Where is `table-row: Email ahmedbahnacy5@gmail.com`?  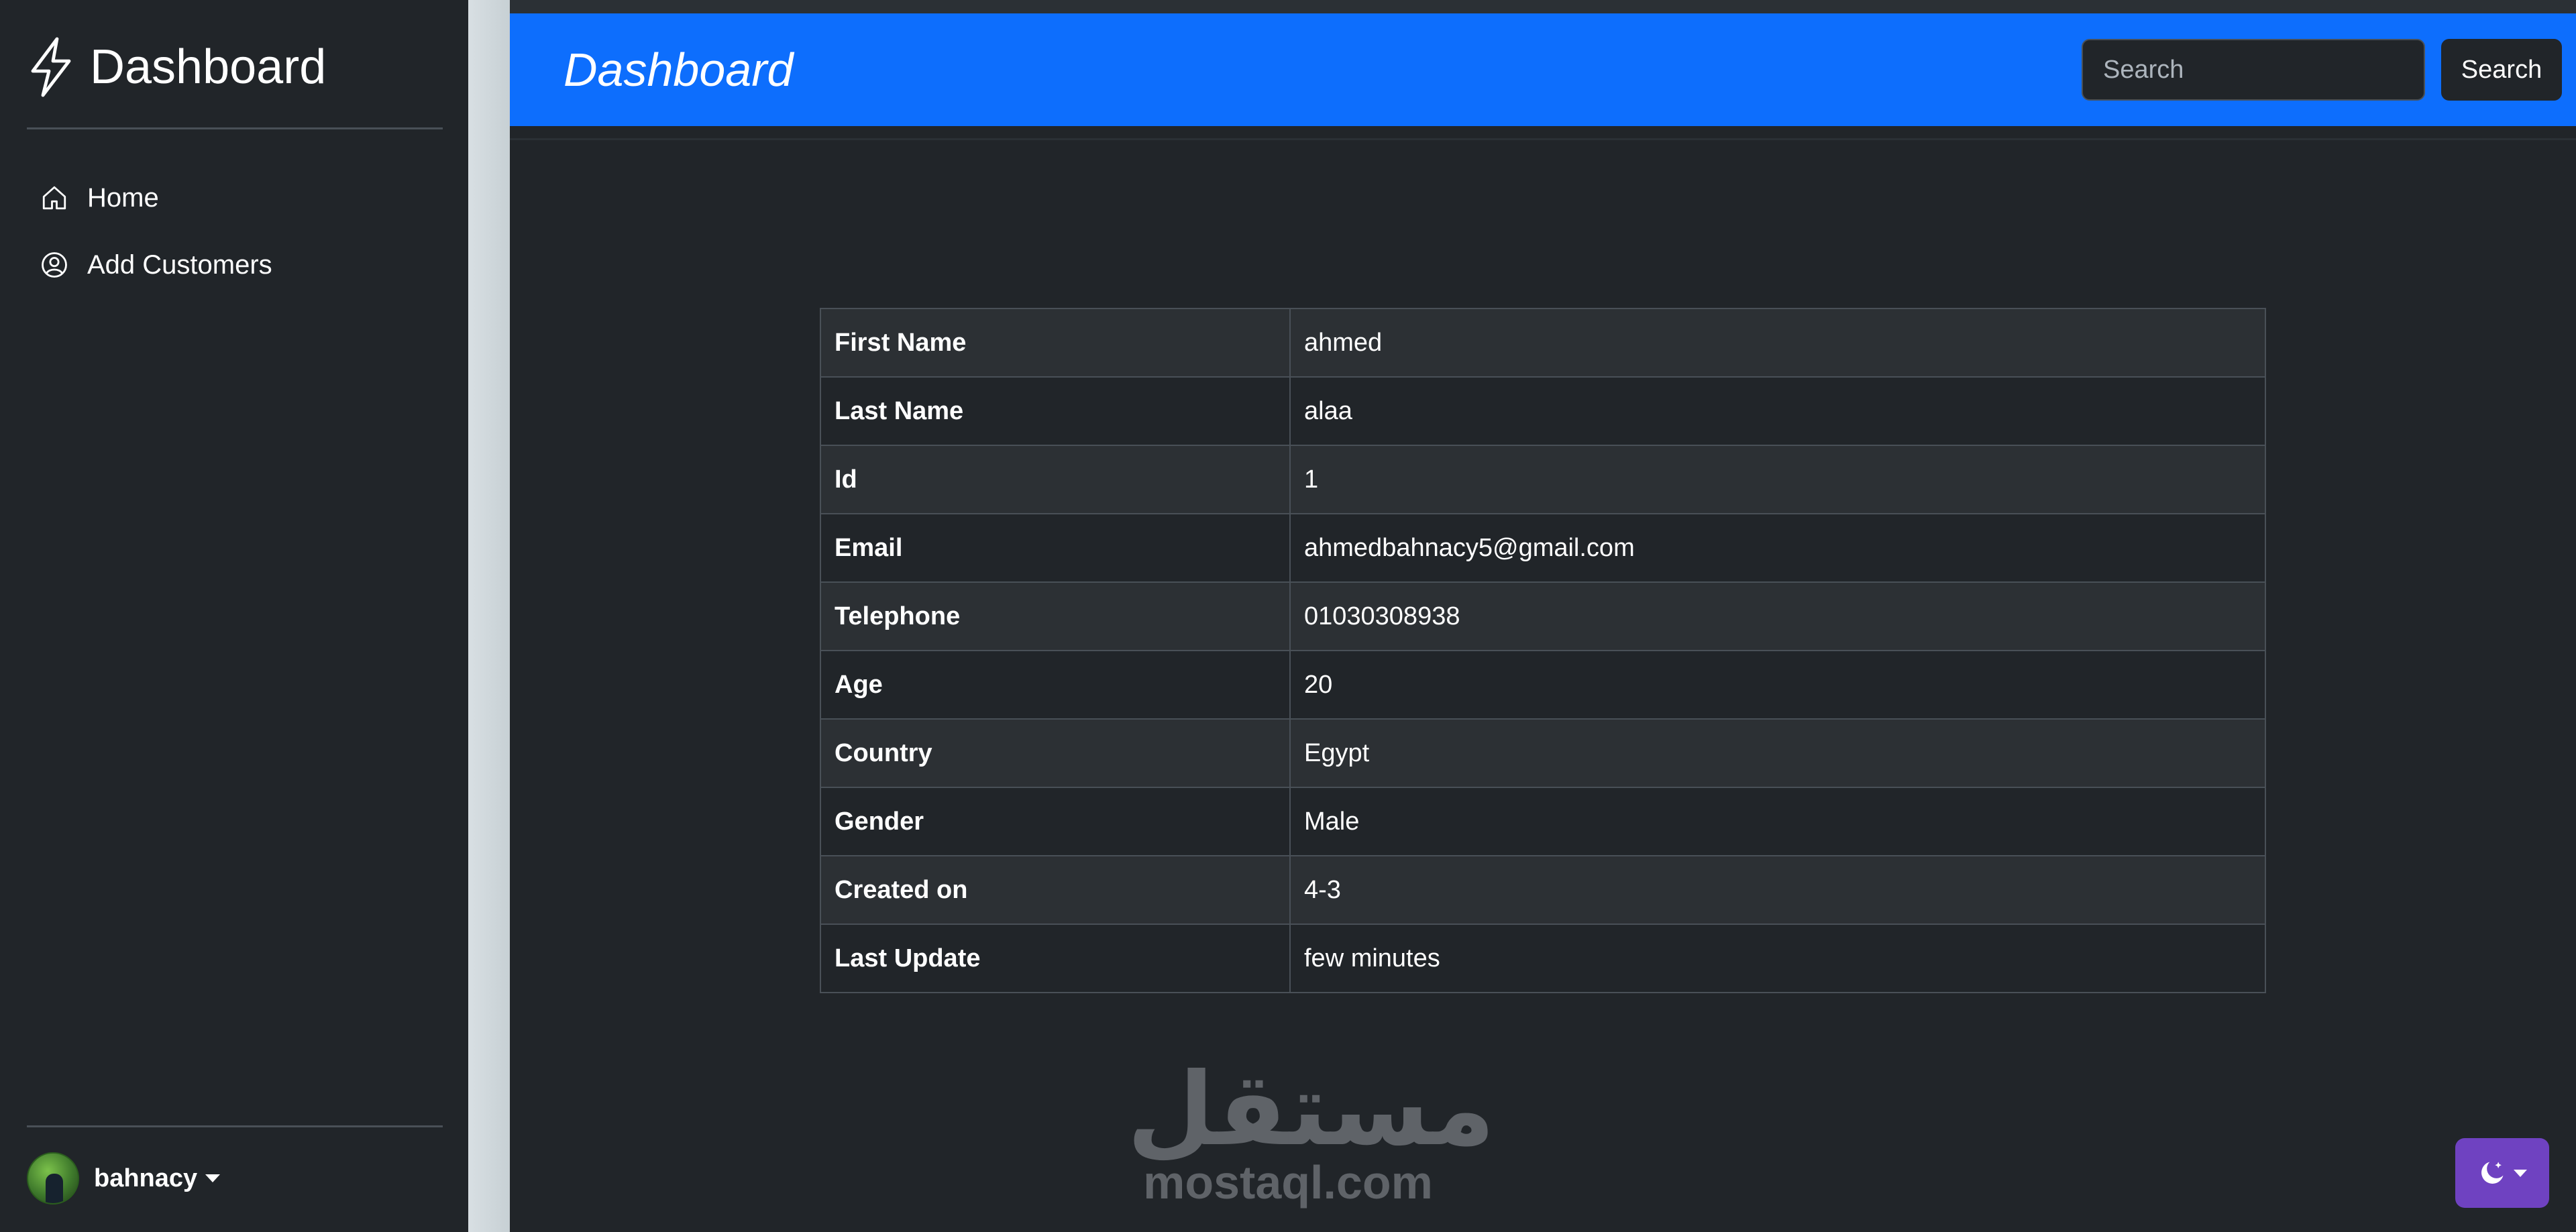
table-row: Email ahmedbahnacy5@gmail.com is located at coordinates (1543, 548).